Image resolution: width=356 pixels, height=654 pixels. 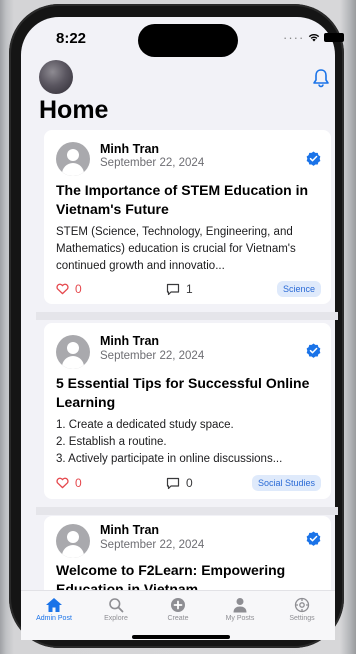 I want to click on tab-admin-post: Admin Post, so click(x=54, y=611).